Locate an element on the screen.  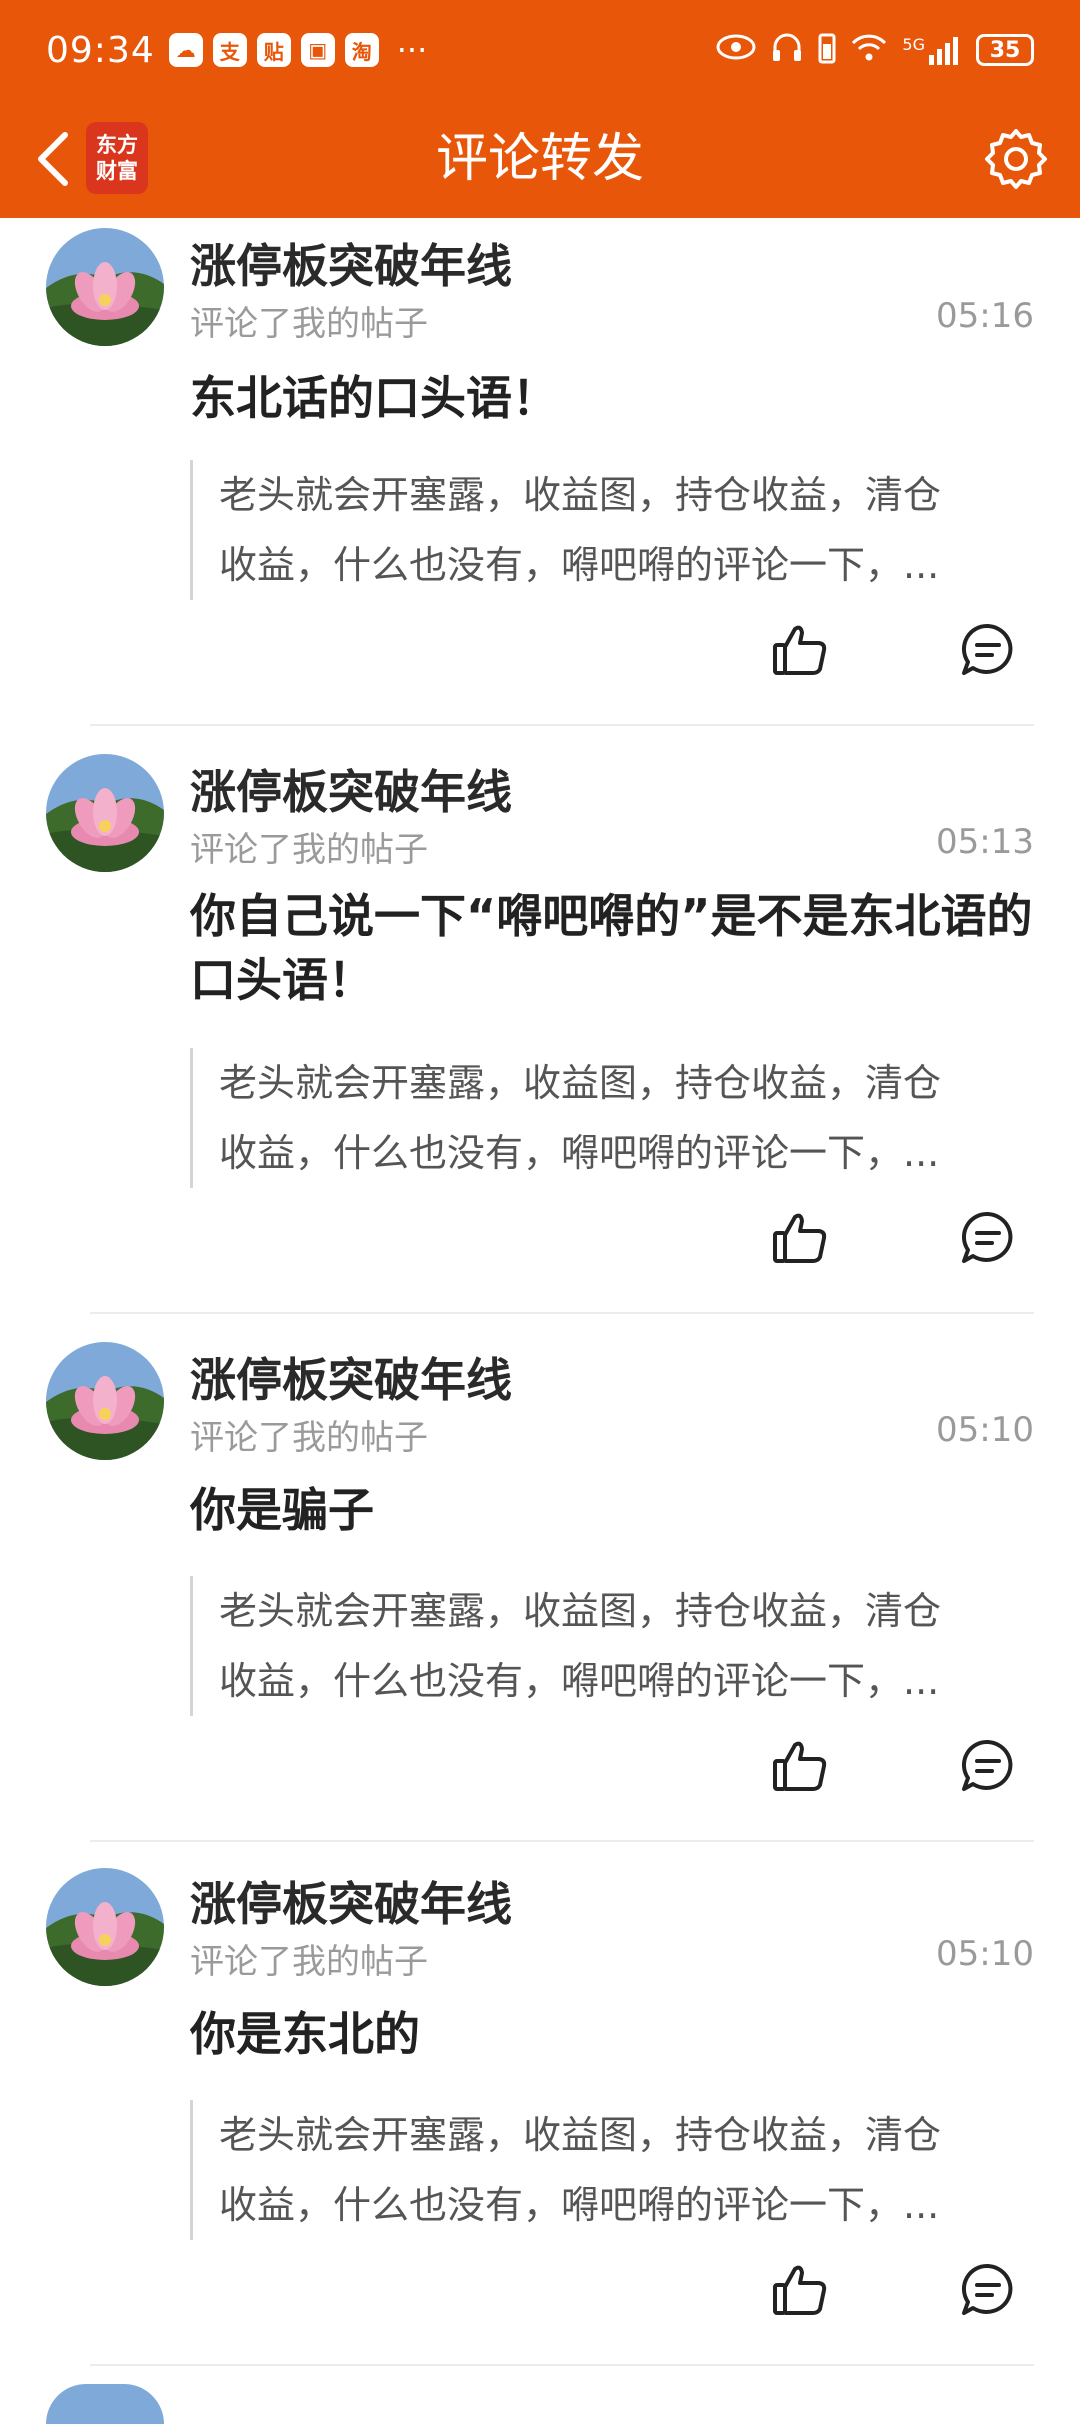
comment-text: 你是东北的 is located at coordinates (615, 2034).